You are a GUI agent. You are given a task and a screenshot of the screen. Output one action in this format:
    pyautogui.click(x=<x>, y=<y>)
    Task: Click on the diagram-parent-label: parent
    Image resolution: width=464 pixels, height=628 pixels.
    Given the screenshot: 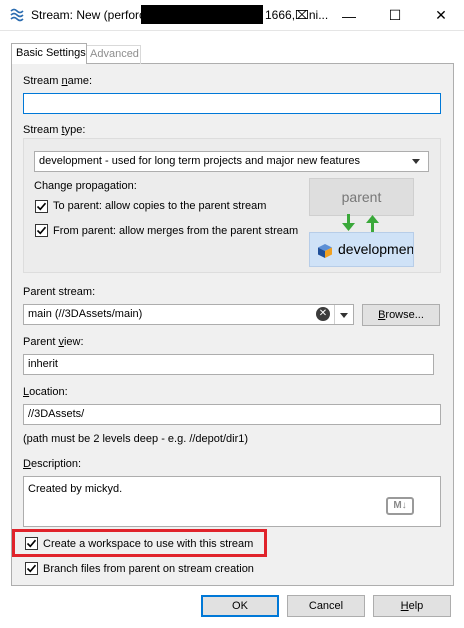 What is the action you would take?
    pyautogui.click(x=361, y=197)
    